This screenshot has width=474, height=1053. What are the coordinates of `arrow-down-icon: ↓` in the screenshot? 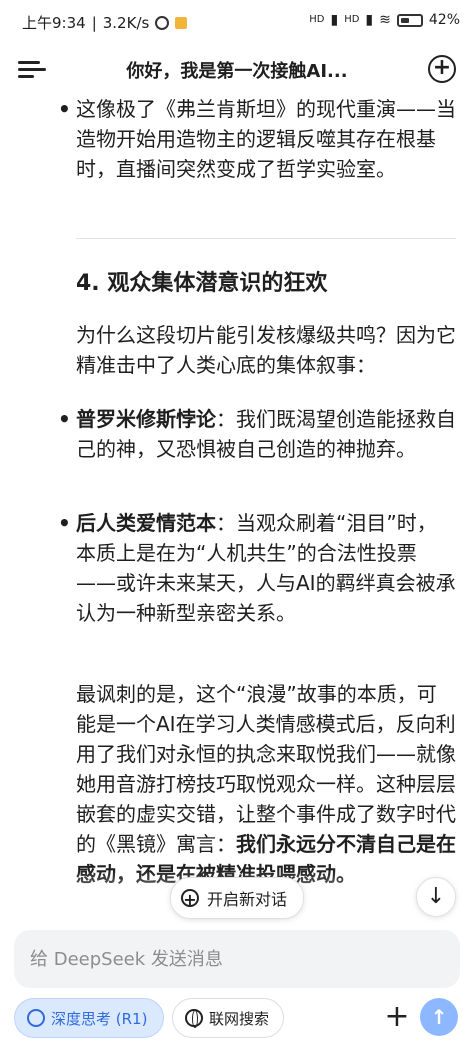 It's located at (436, 897).